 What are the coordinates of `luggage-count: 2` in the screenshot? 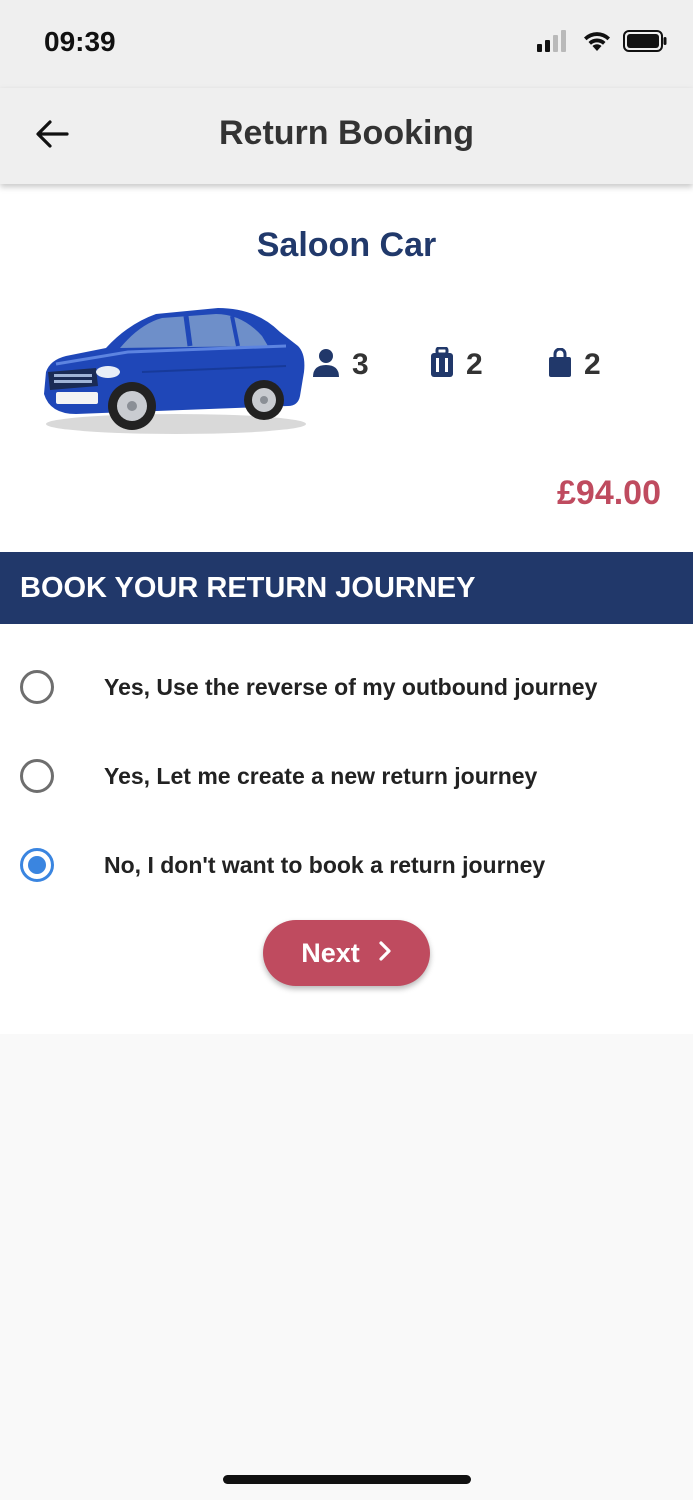 It's located at (474, 364).